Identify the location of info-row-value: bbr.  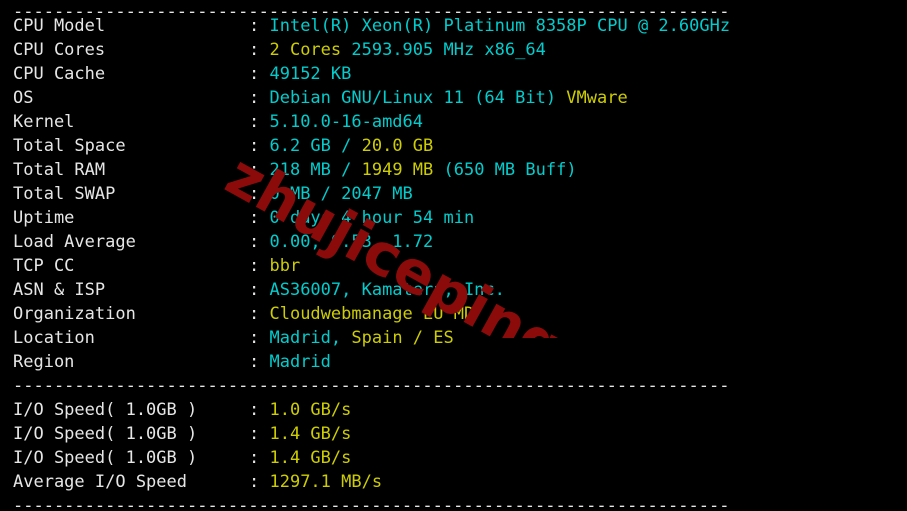
(284, 266).